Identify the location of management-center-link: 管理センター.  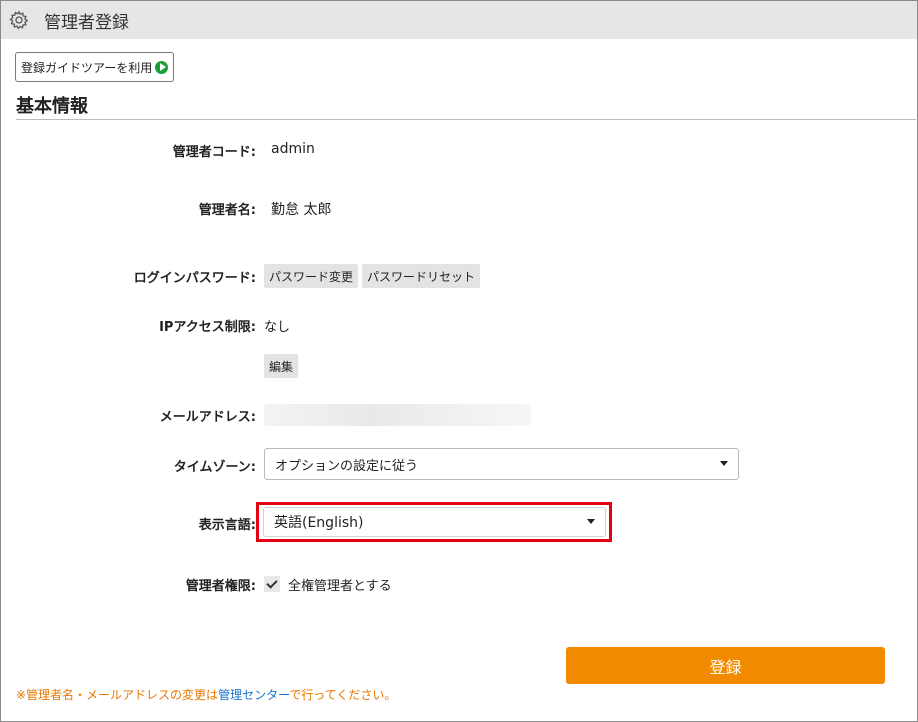
(253, 695).